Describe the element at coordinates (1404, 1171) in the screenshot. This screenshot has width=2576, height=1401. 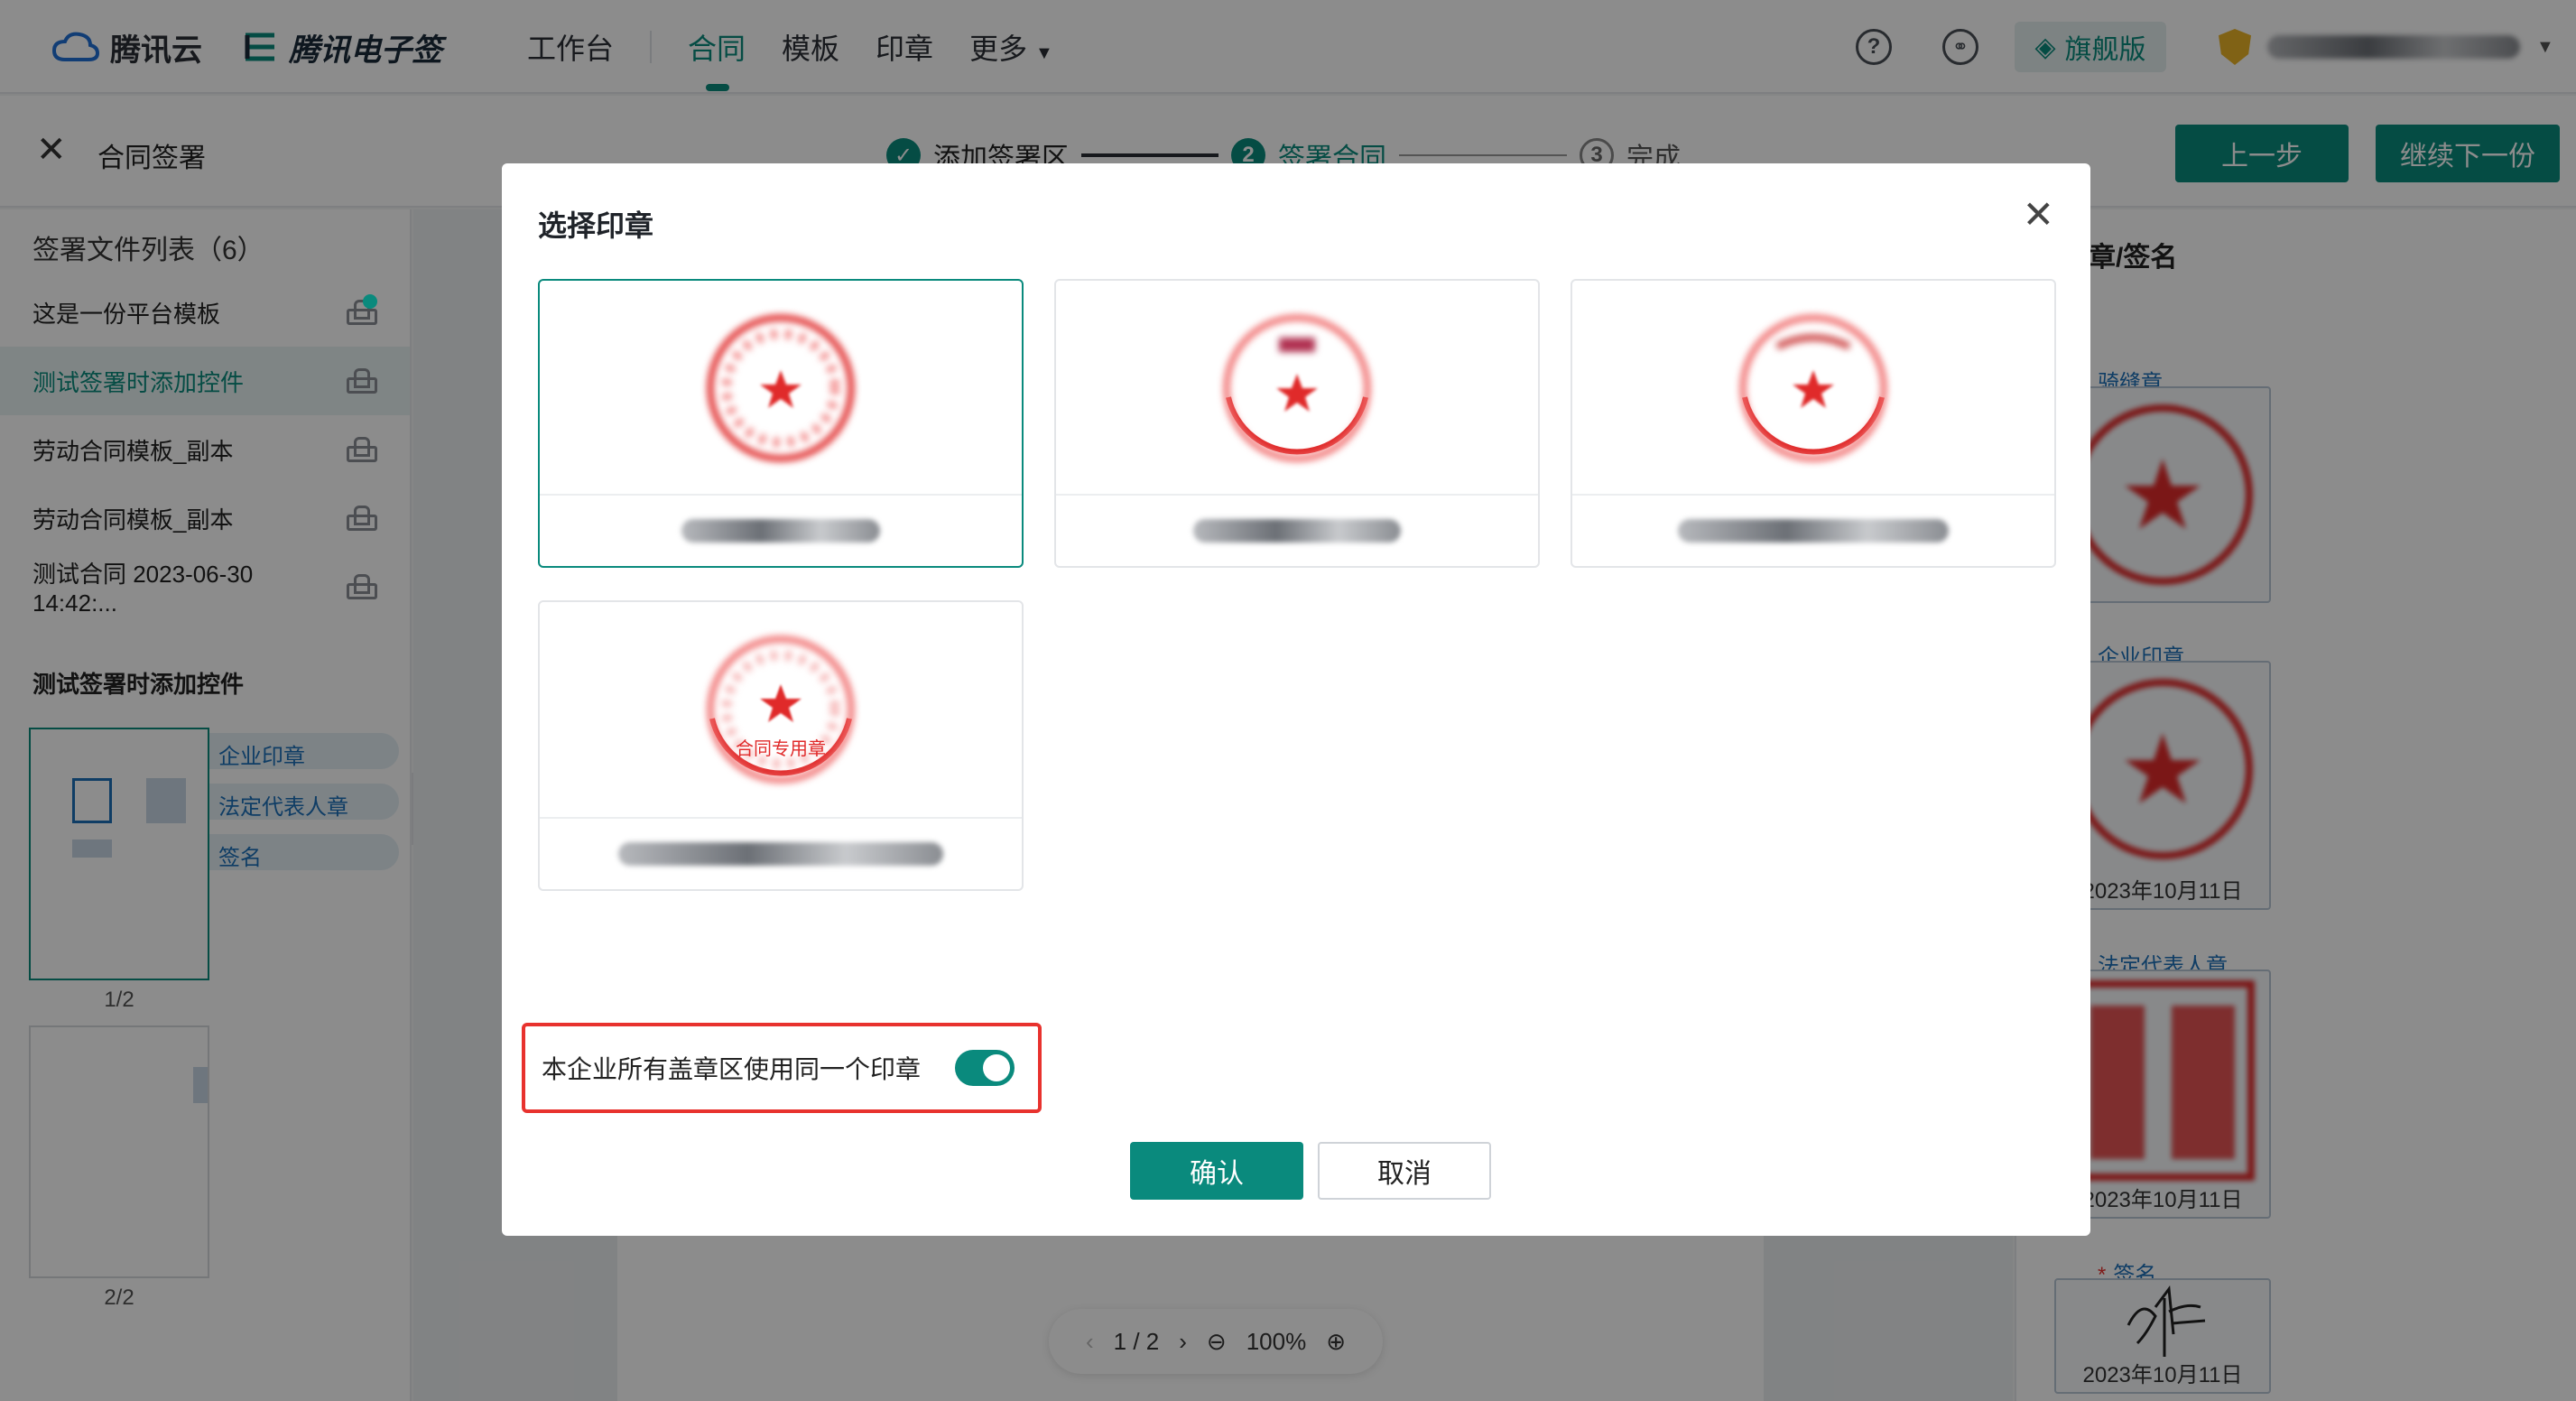
I see `cancel-button: 取消` at that location.